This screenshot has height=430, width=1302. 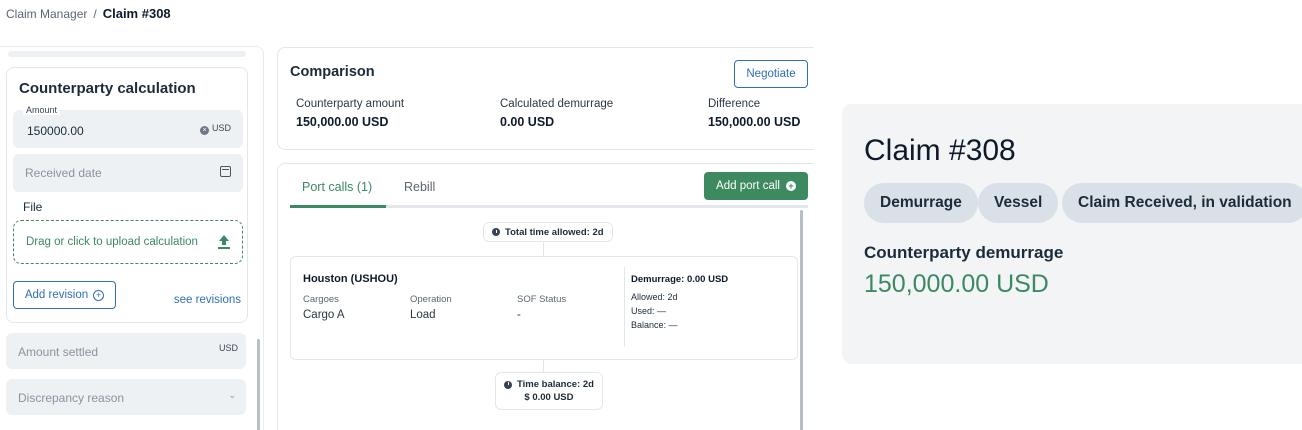 What do you see at coordinates (112, 242) in the screenshot?
I see `upload-text: Drag or click to upload calculation` at bounding box center [112, 242].